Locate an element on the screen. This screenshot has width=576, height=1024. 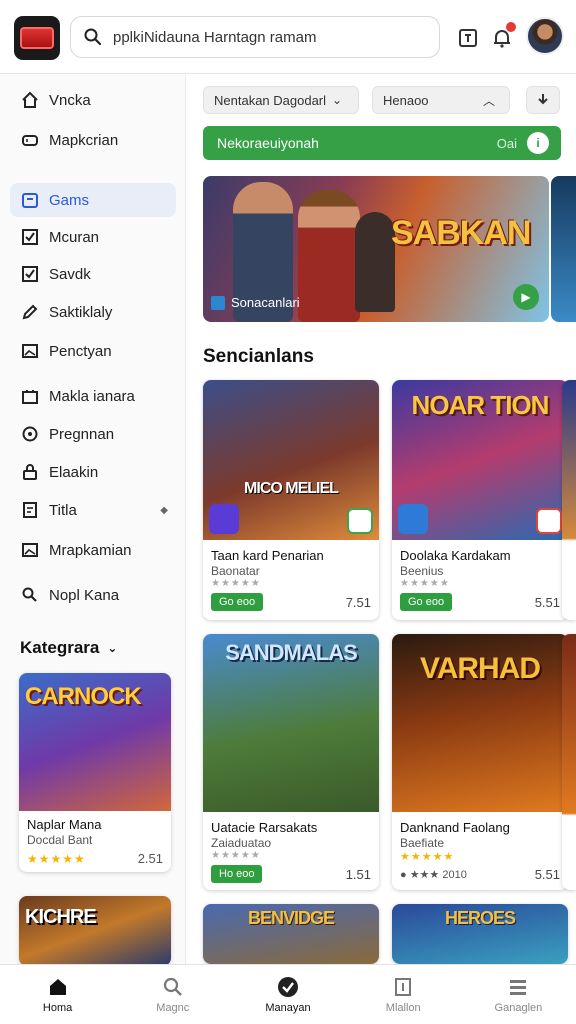
sidebar-item-saktiklaly: Saktiklaly is located at coordinates (93, 312).